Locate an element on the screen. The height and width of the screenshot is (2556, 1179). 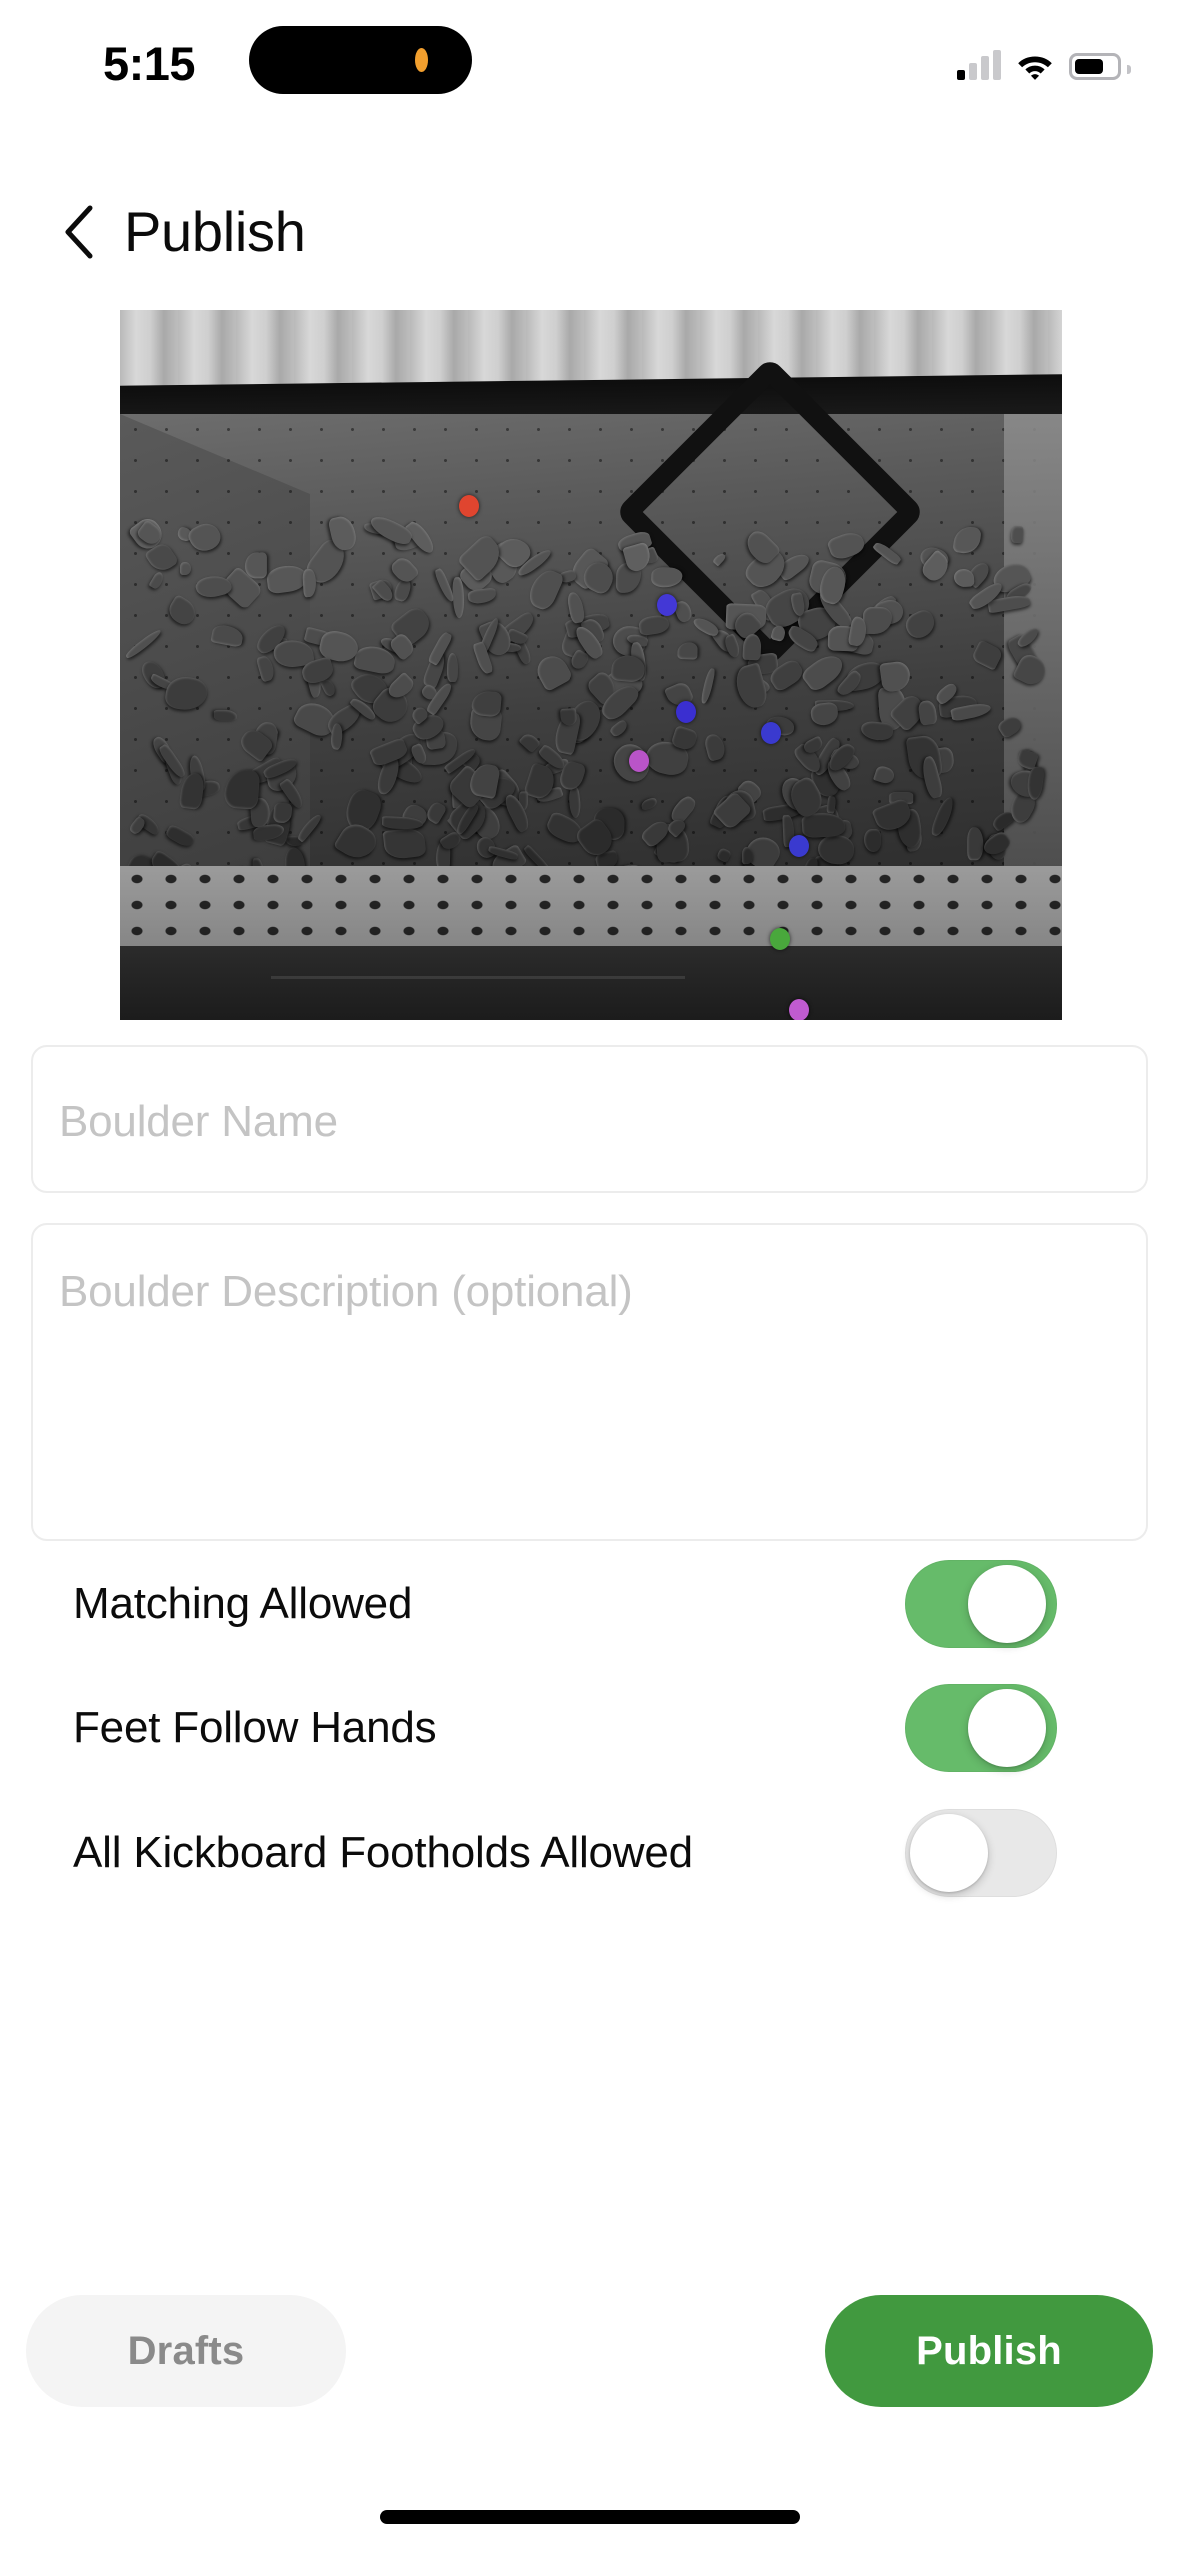
battery-icon is located at coordinates (1100, 66).